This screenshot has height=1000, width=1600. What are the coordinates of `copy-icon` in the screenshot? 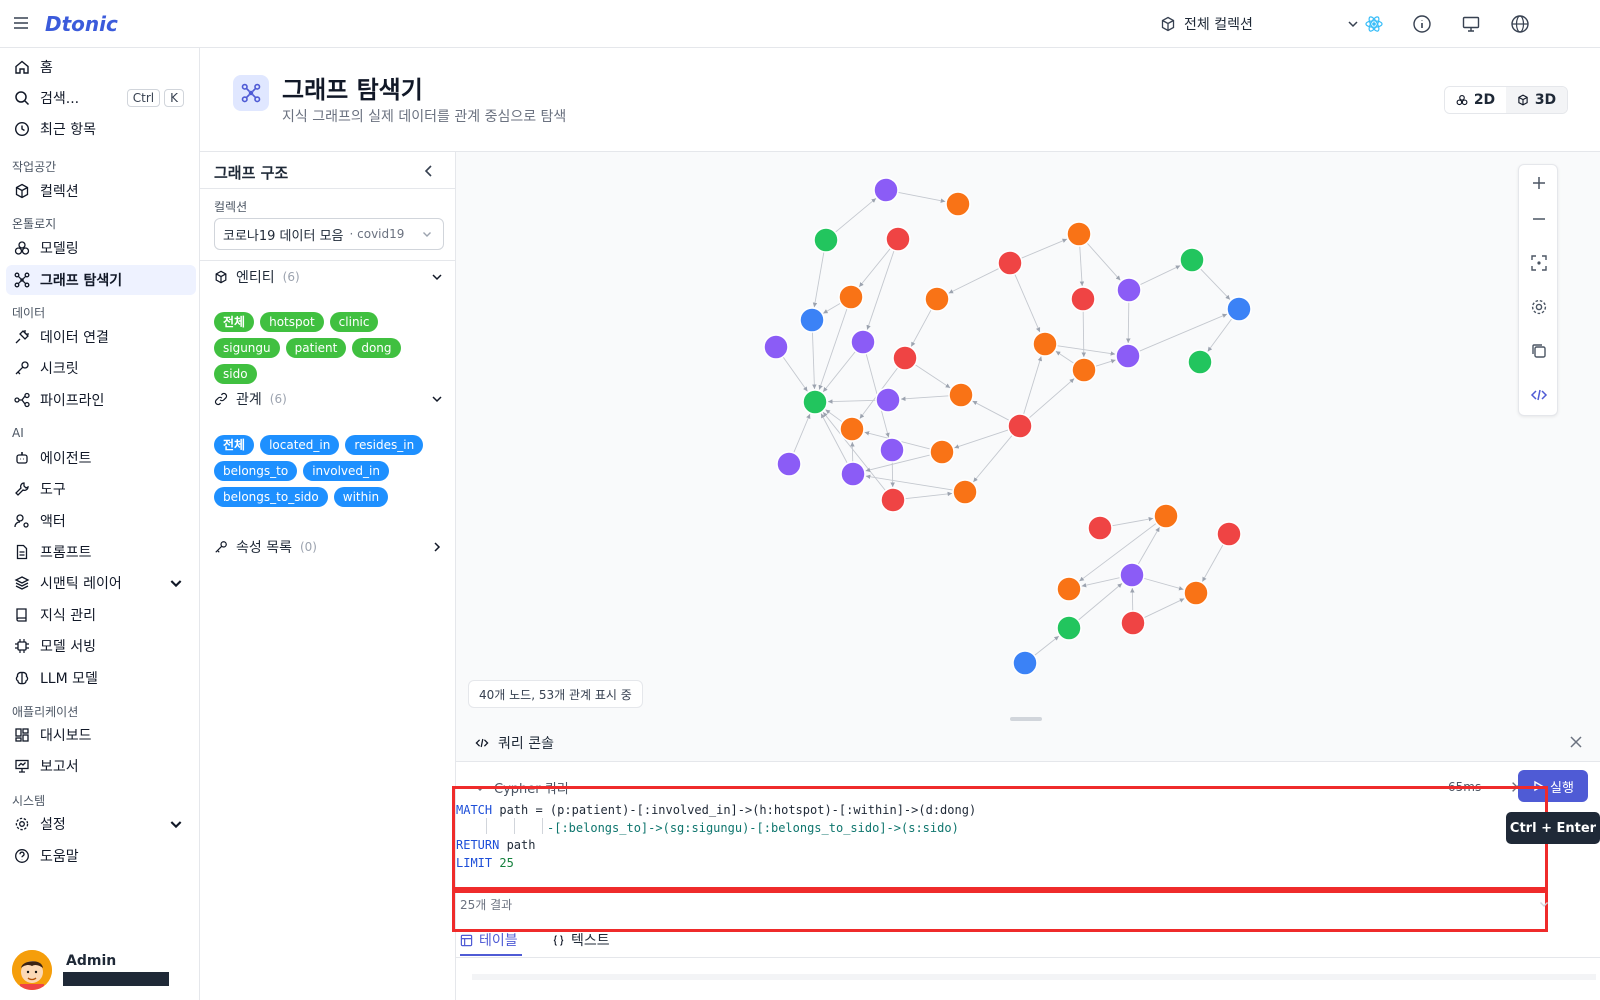 It's located at (1539, 351).